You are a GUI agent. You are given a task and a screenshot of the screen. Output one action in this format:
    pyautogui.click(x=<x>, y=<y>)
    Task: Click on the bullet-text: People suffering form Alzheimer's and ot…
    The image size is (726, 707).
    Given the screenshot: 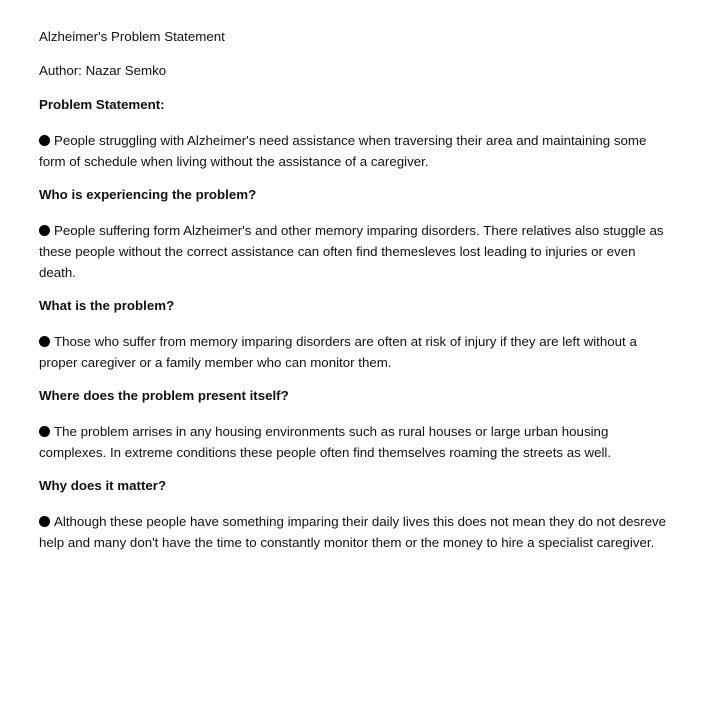 What is the action you would take?
    pyautogui.click(x=351, y=251)
    